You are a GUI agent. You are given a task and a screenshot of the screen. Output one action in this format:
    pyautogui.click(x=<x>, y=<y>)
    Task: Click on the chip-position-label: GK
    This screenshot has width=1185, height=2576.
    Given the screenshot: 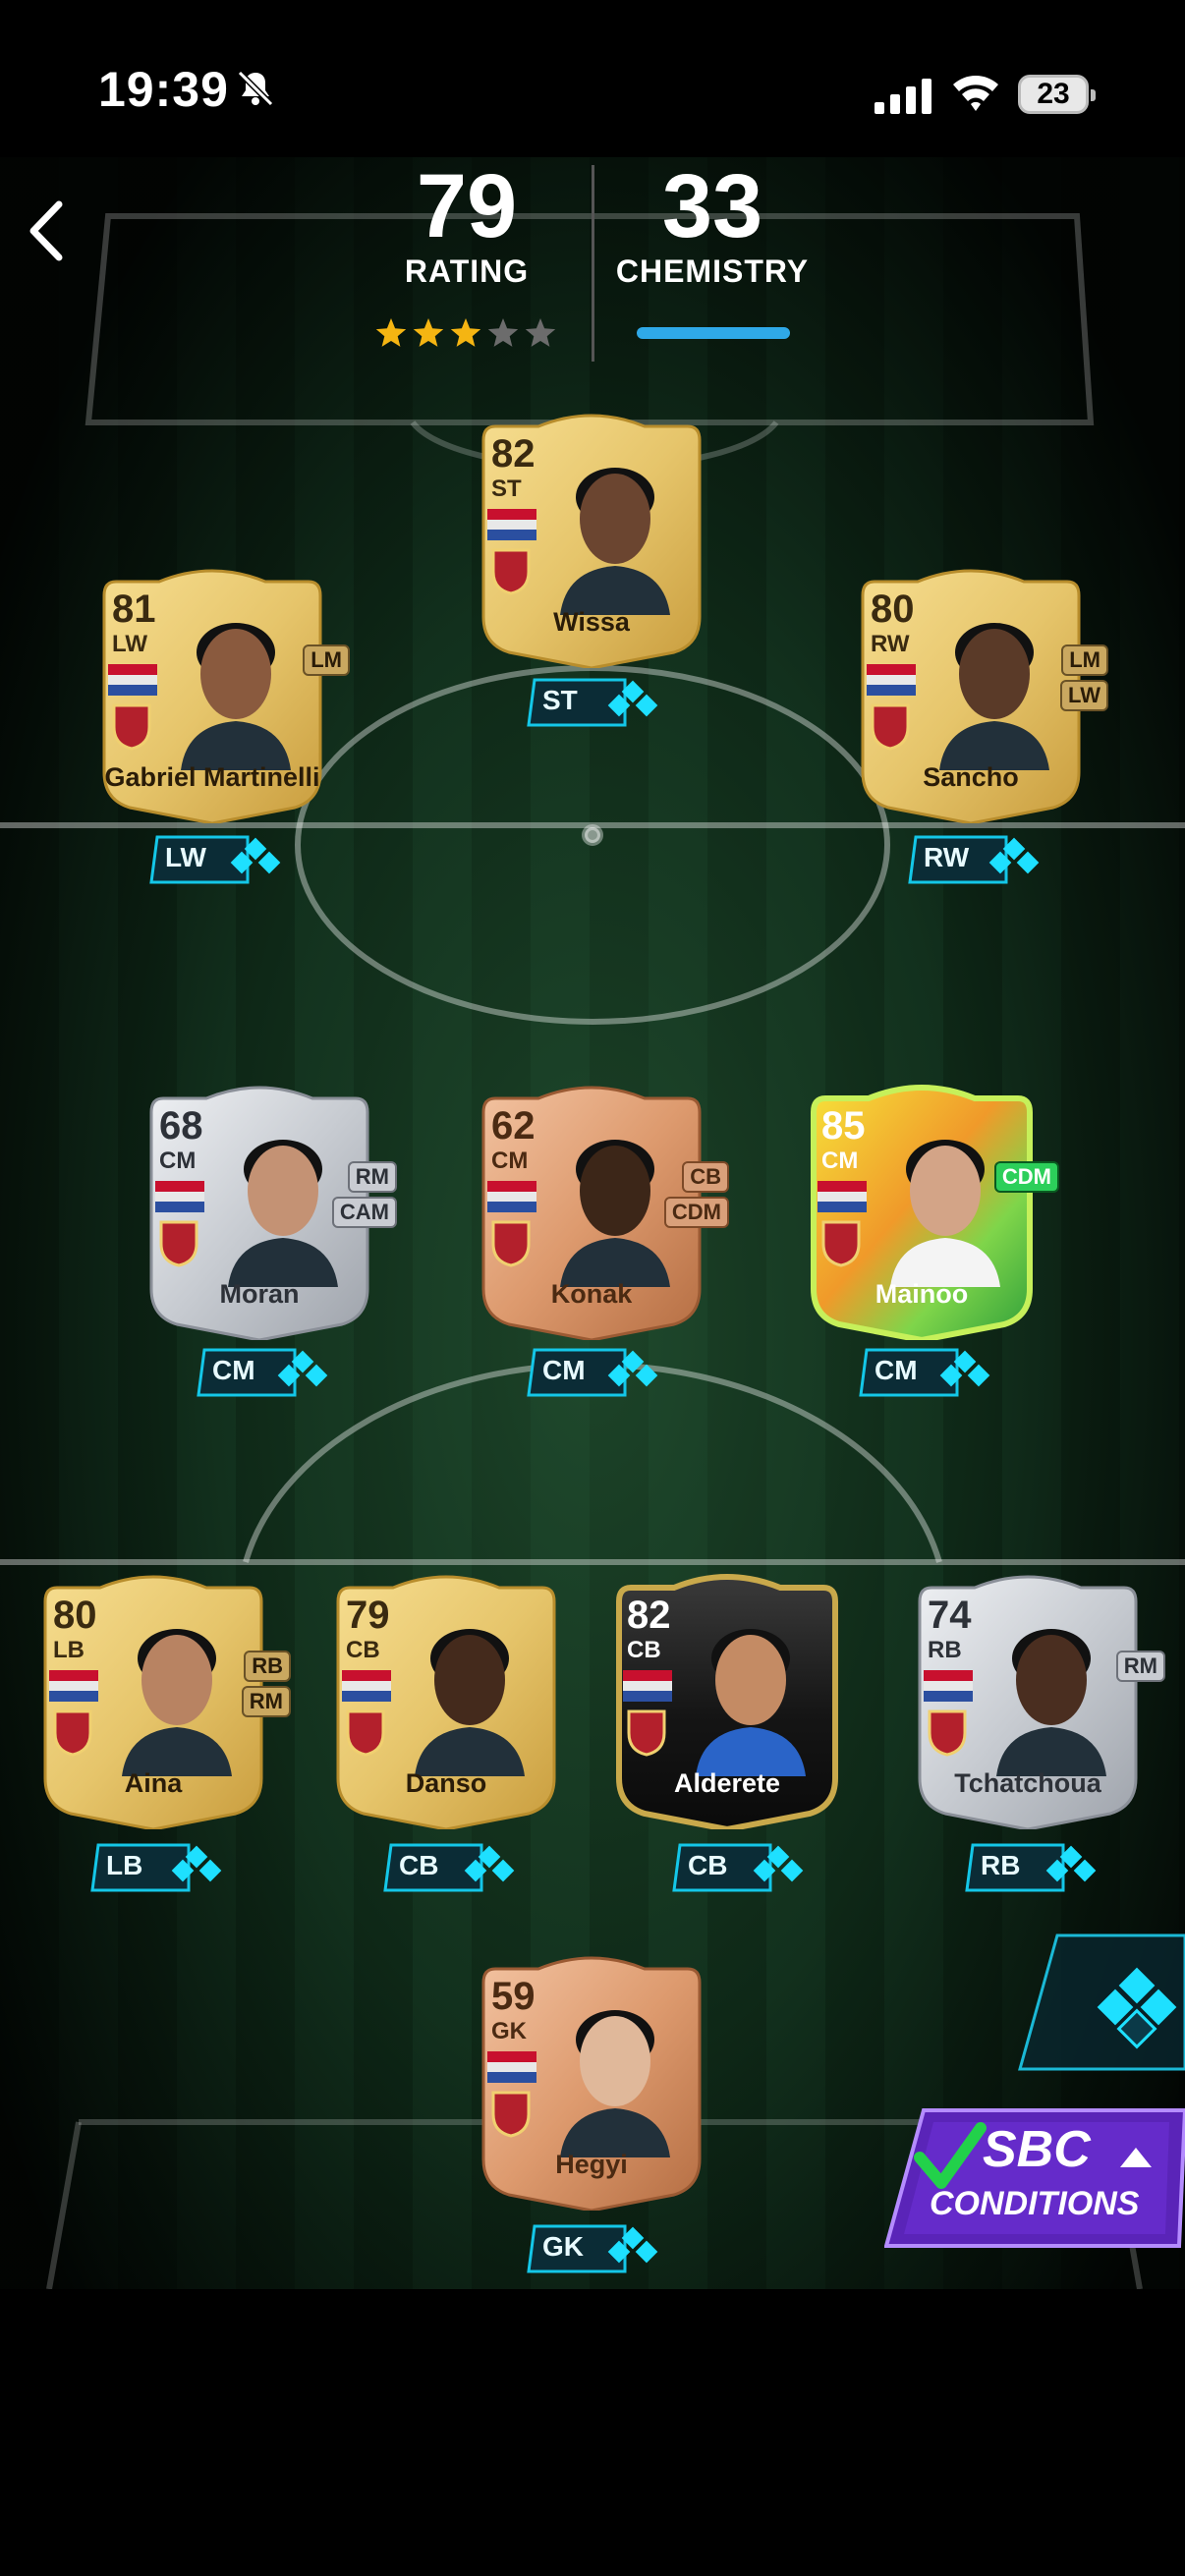 What is the action you would take?
    pyautogui.click(x=563, y=2246)
    